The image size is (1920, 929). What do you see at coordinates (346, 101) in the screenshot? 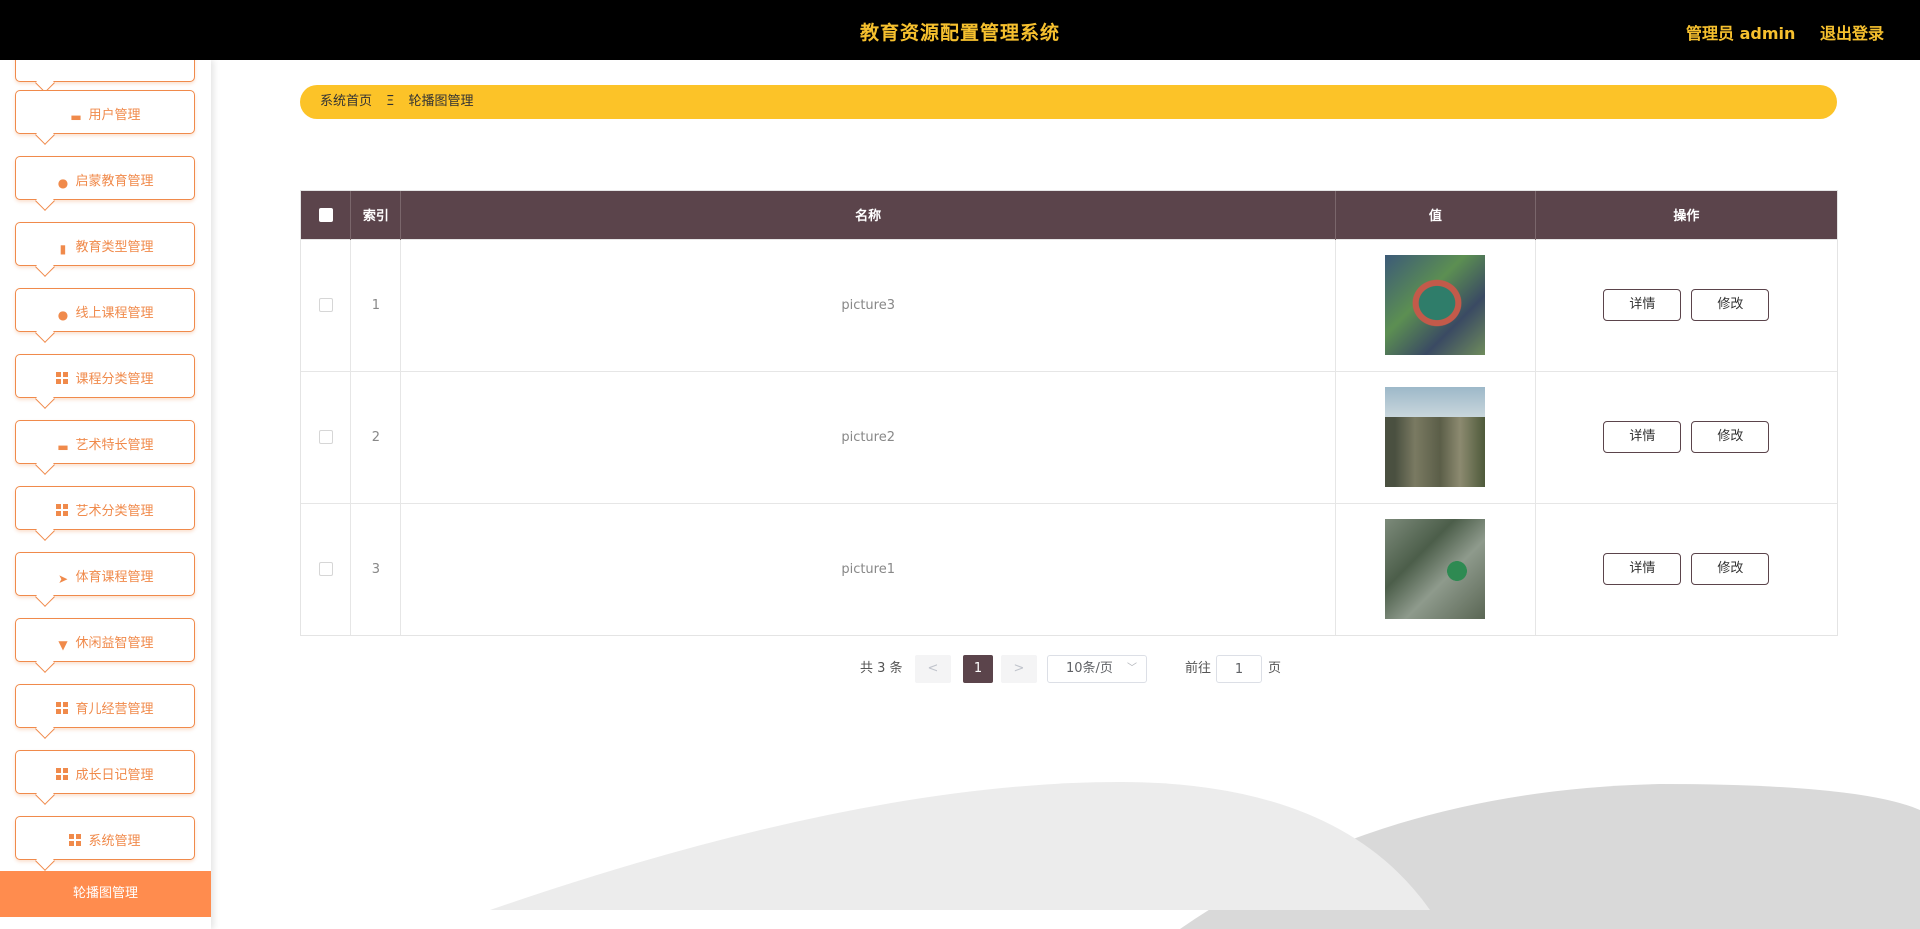
I see `breadcrumb-home: 系统首页` at bounding box center [346, 101].